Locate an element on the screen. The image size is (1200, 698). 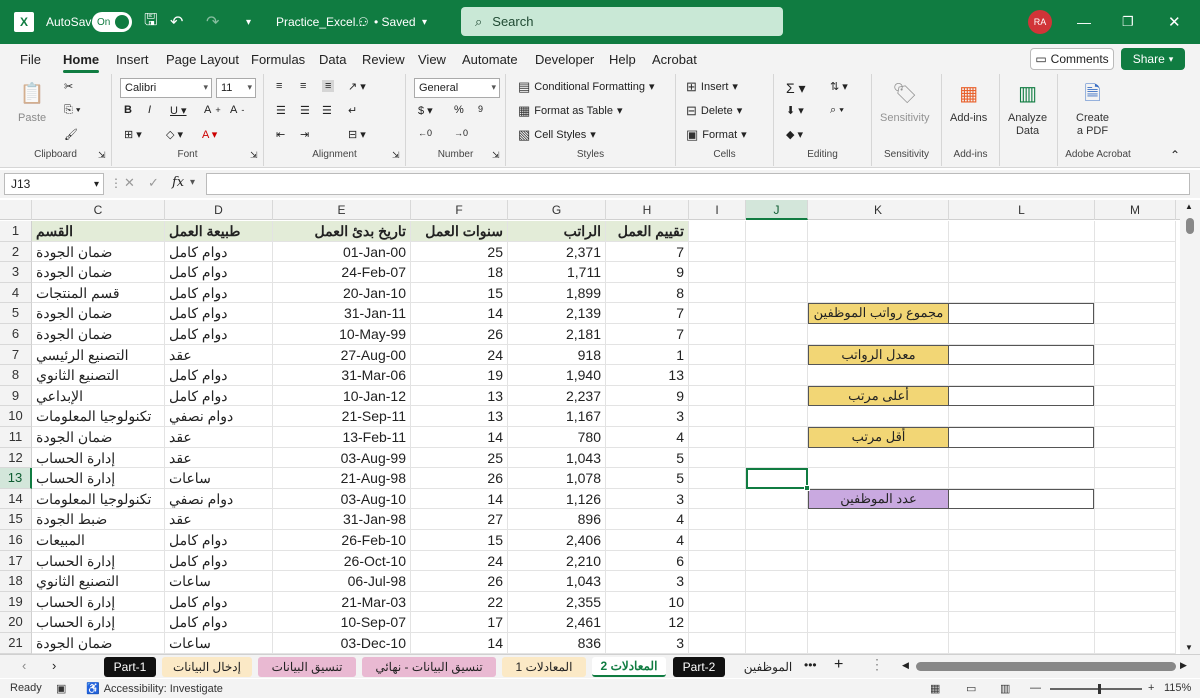
sheet-tab: إدخال البيانات is located at coordinates (207, 667).